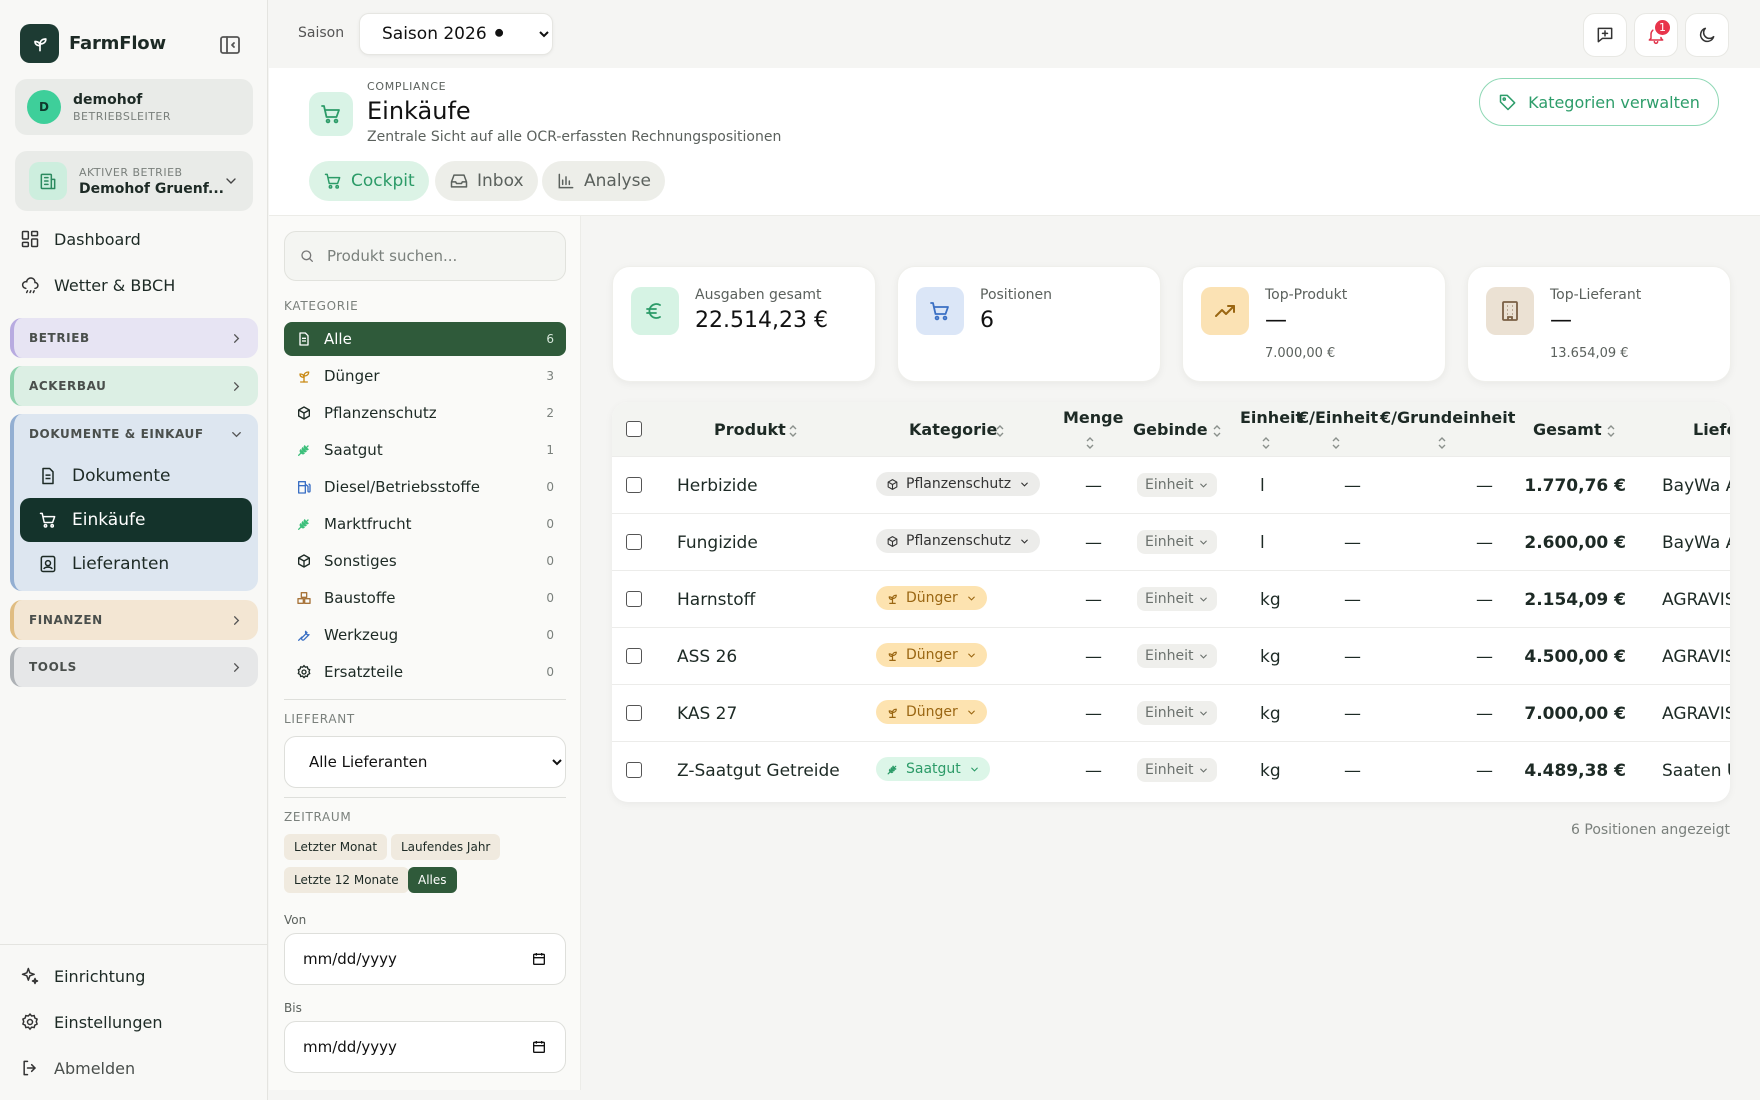  Describe the element at coordinates (82, 976) in the screenshot. I see `nav-einrichtung: Einrichtung` at that location.